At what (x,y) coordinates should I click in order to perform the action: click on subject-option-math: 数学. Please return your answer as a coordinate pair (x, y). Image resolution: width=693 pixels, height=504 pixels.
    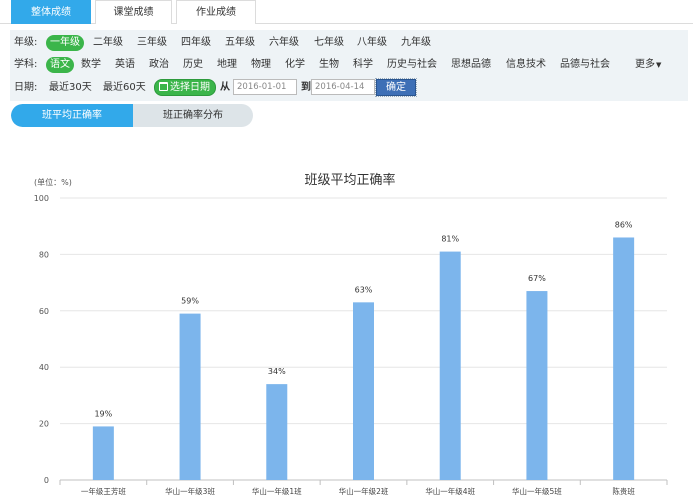
    Looking at the image, I should click on (91, 65).